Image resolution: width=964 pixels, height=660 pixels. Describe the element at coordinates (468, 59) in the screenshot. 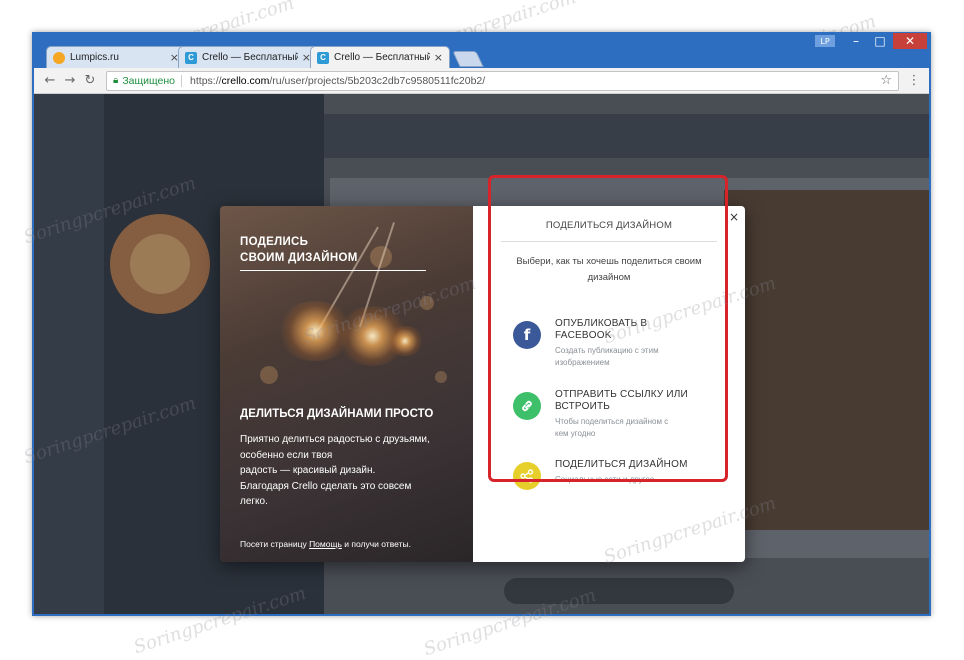

I see `new-tab-button` at that location.